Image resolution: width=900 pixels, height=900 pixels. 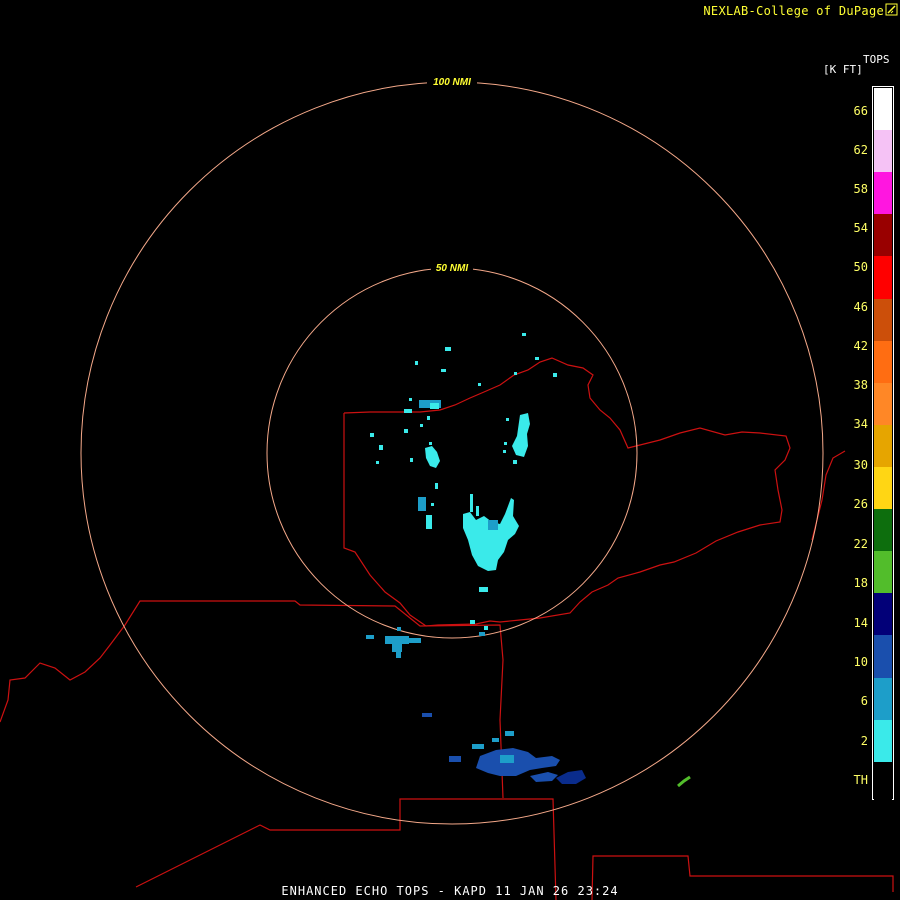 I want to click on legend-colorbar, so click(x=883, y=445).